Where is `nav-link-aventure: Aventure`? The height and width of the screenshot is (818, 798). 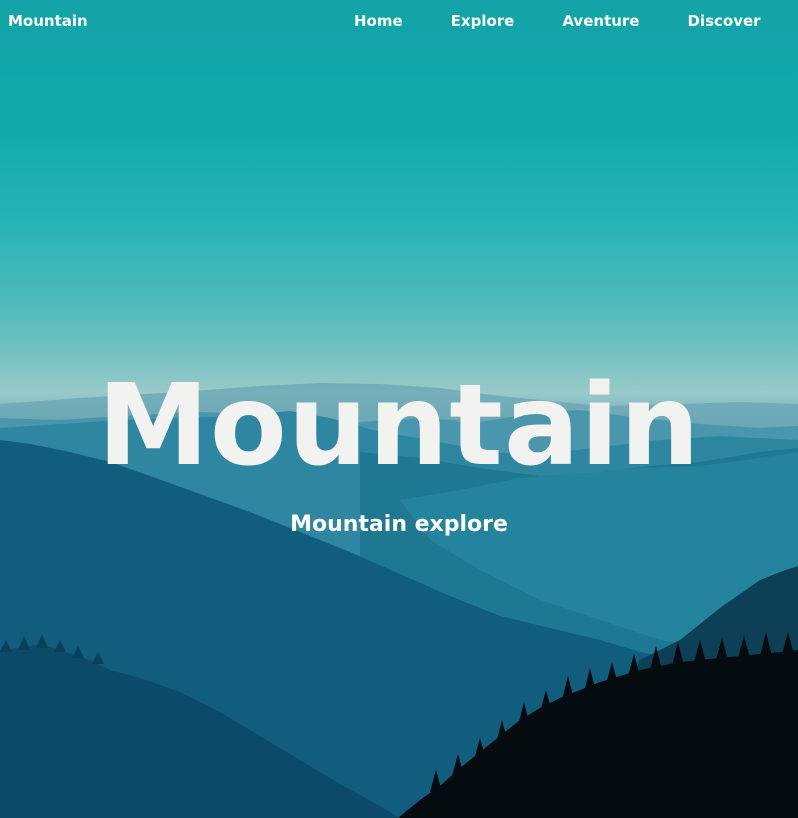
nav-link-aventure: Aventure is located at coordinates (600, 21).